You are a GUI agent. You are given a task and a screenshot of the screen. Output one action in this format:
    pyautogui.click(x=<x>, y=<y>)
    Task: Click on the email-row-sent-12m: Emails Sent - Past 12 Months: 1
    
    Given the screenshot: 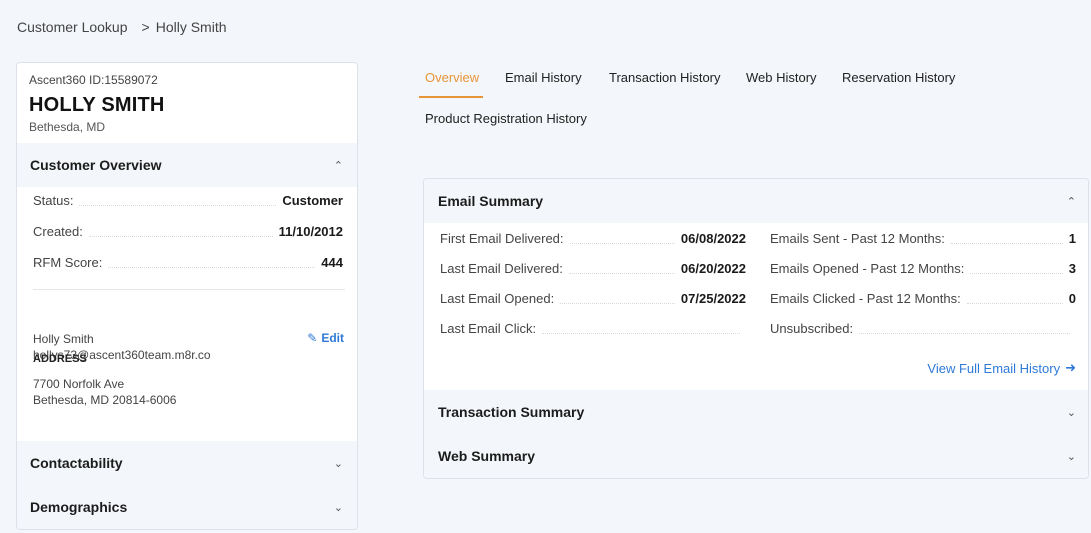 What is the action you would take?
    pyautogui.click(x=923, y=238)
    